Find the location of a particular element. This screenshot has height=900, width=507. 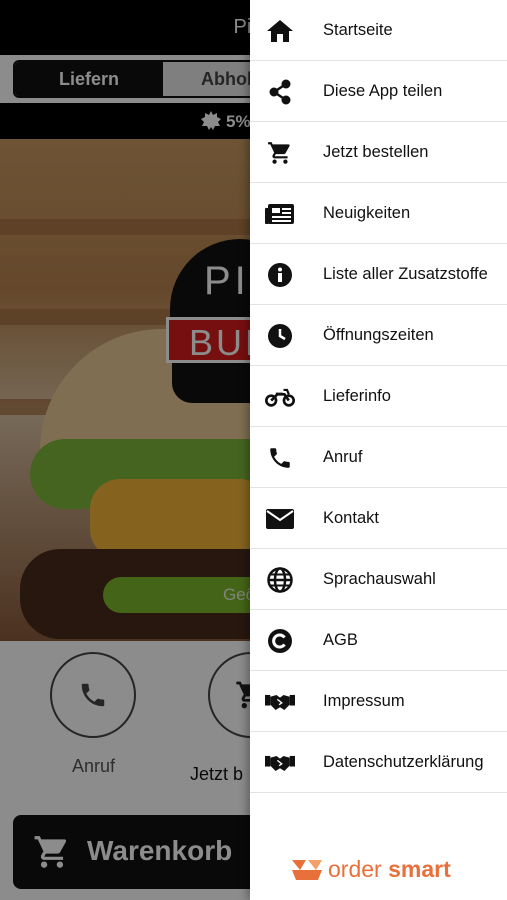

menu-item-news: Neuigkeiten is located at coordinates (378, 213).